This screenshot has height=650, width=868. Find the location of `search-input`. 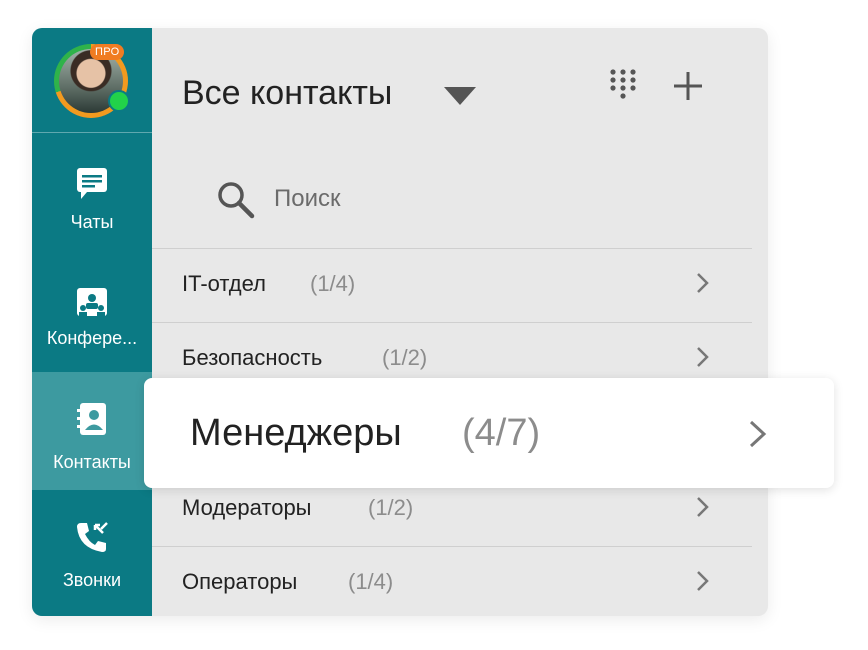

search-input is located at coordinates (484, 199).